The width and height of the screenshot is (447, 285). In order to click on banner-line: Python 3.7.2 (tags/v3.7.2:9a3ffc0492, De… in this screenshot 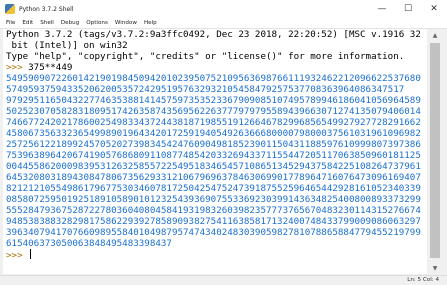, I will do `click(213, 34)`.